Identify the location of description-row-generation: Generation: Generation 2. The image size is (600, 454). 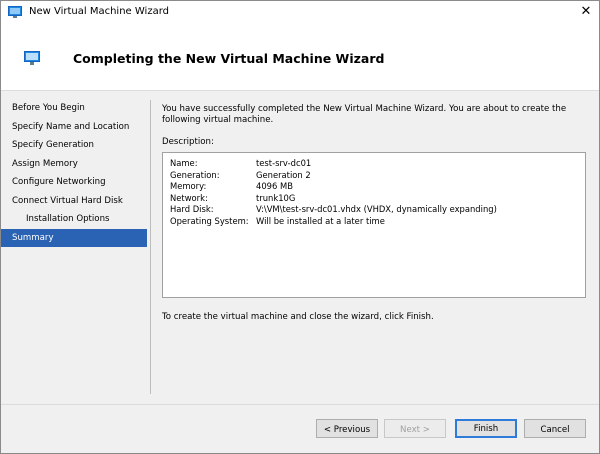
(373, 176).